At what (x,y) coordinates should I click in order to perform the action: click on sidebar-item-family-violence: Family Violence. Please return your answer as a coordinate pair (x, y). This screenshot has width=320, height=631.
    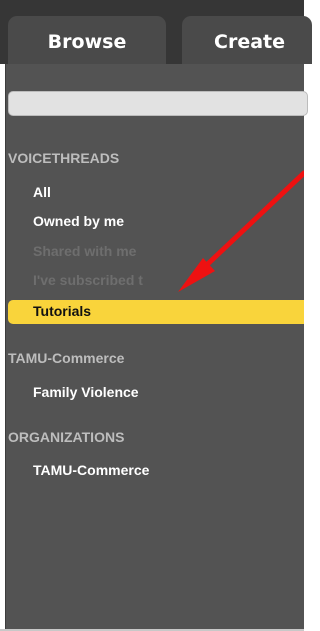
    Looking at the image, I should click on (86, 392).